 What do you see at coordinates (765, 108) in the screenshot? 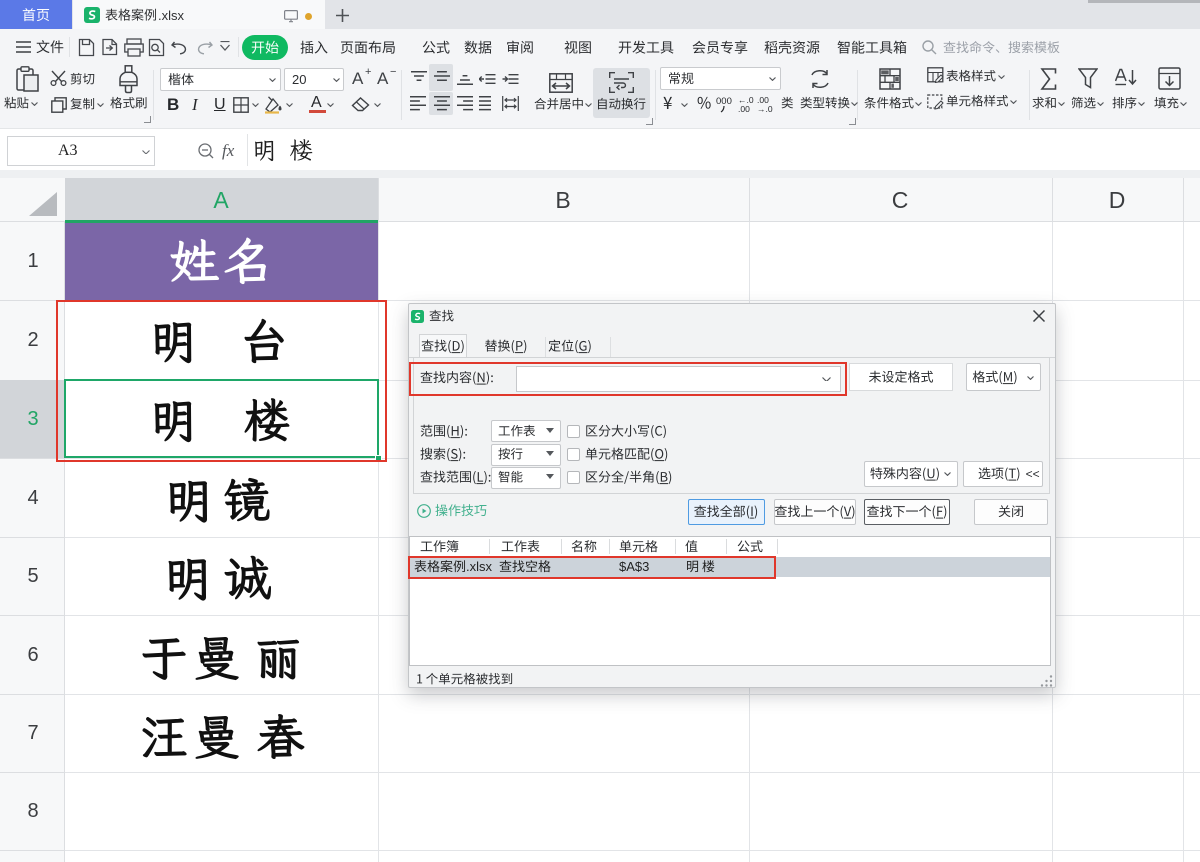
I see `svg-text: →.0` at bounding box center [765, 108].